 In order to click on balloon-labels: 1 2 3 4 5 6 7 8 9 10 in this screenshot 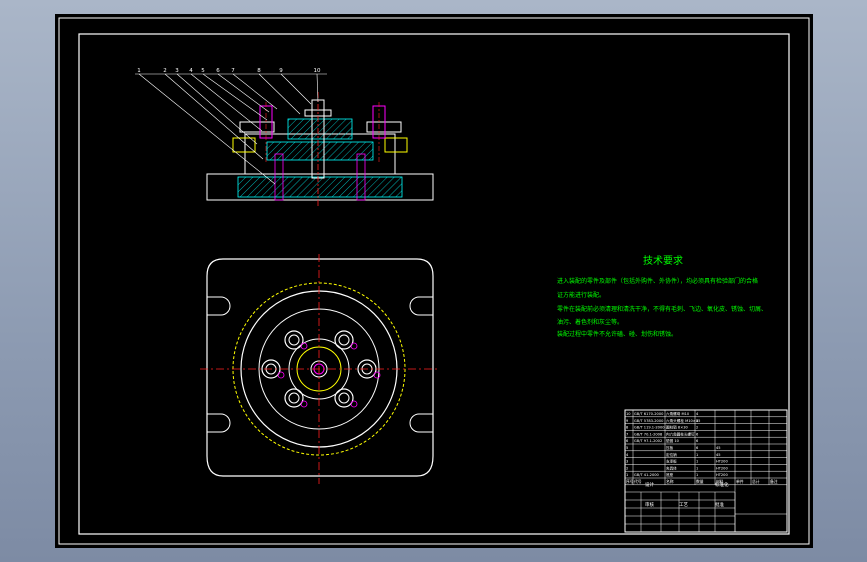, I will do `click(229, 71)`.